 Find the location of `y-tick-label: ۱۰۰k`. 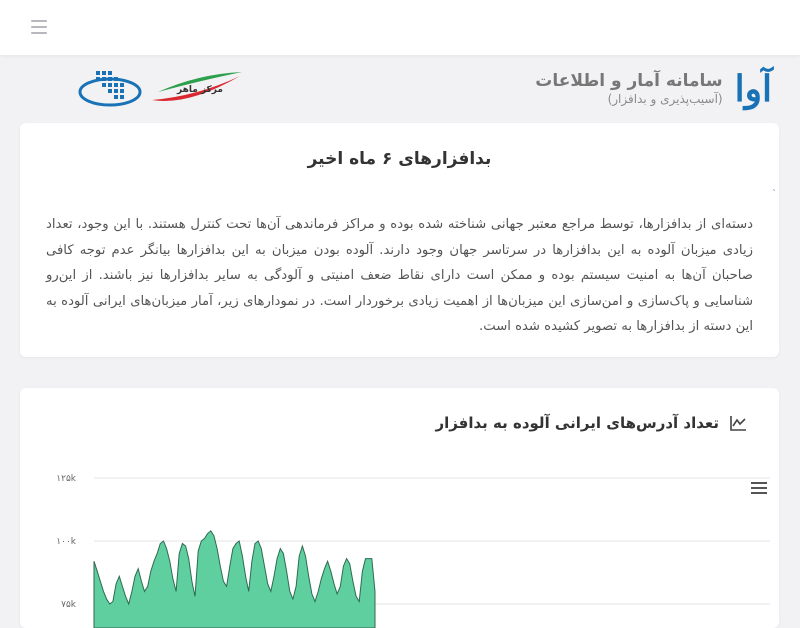

y-tick-label: ۱۰۰k is located at coordinates (66, 542).